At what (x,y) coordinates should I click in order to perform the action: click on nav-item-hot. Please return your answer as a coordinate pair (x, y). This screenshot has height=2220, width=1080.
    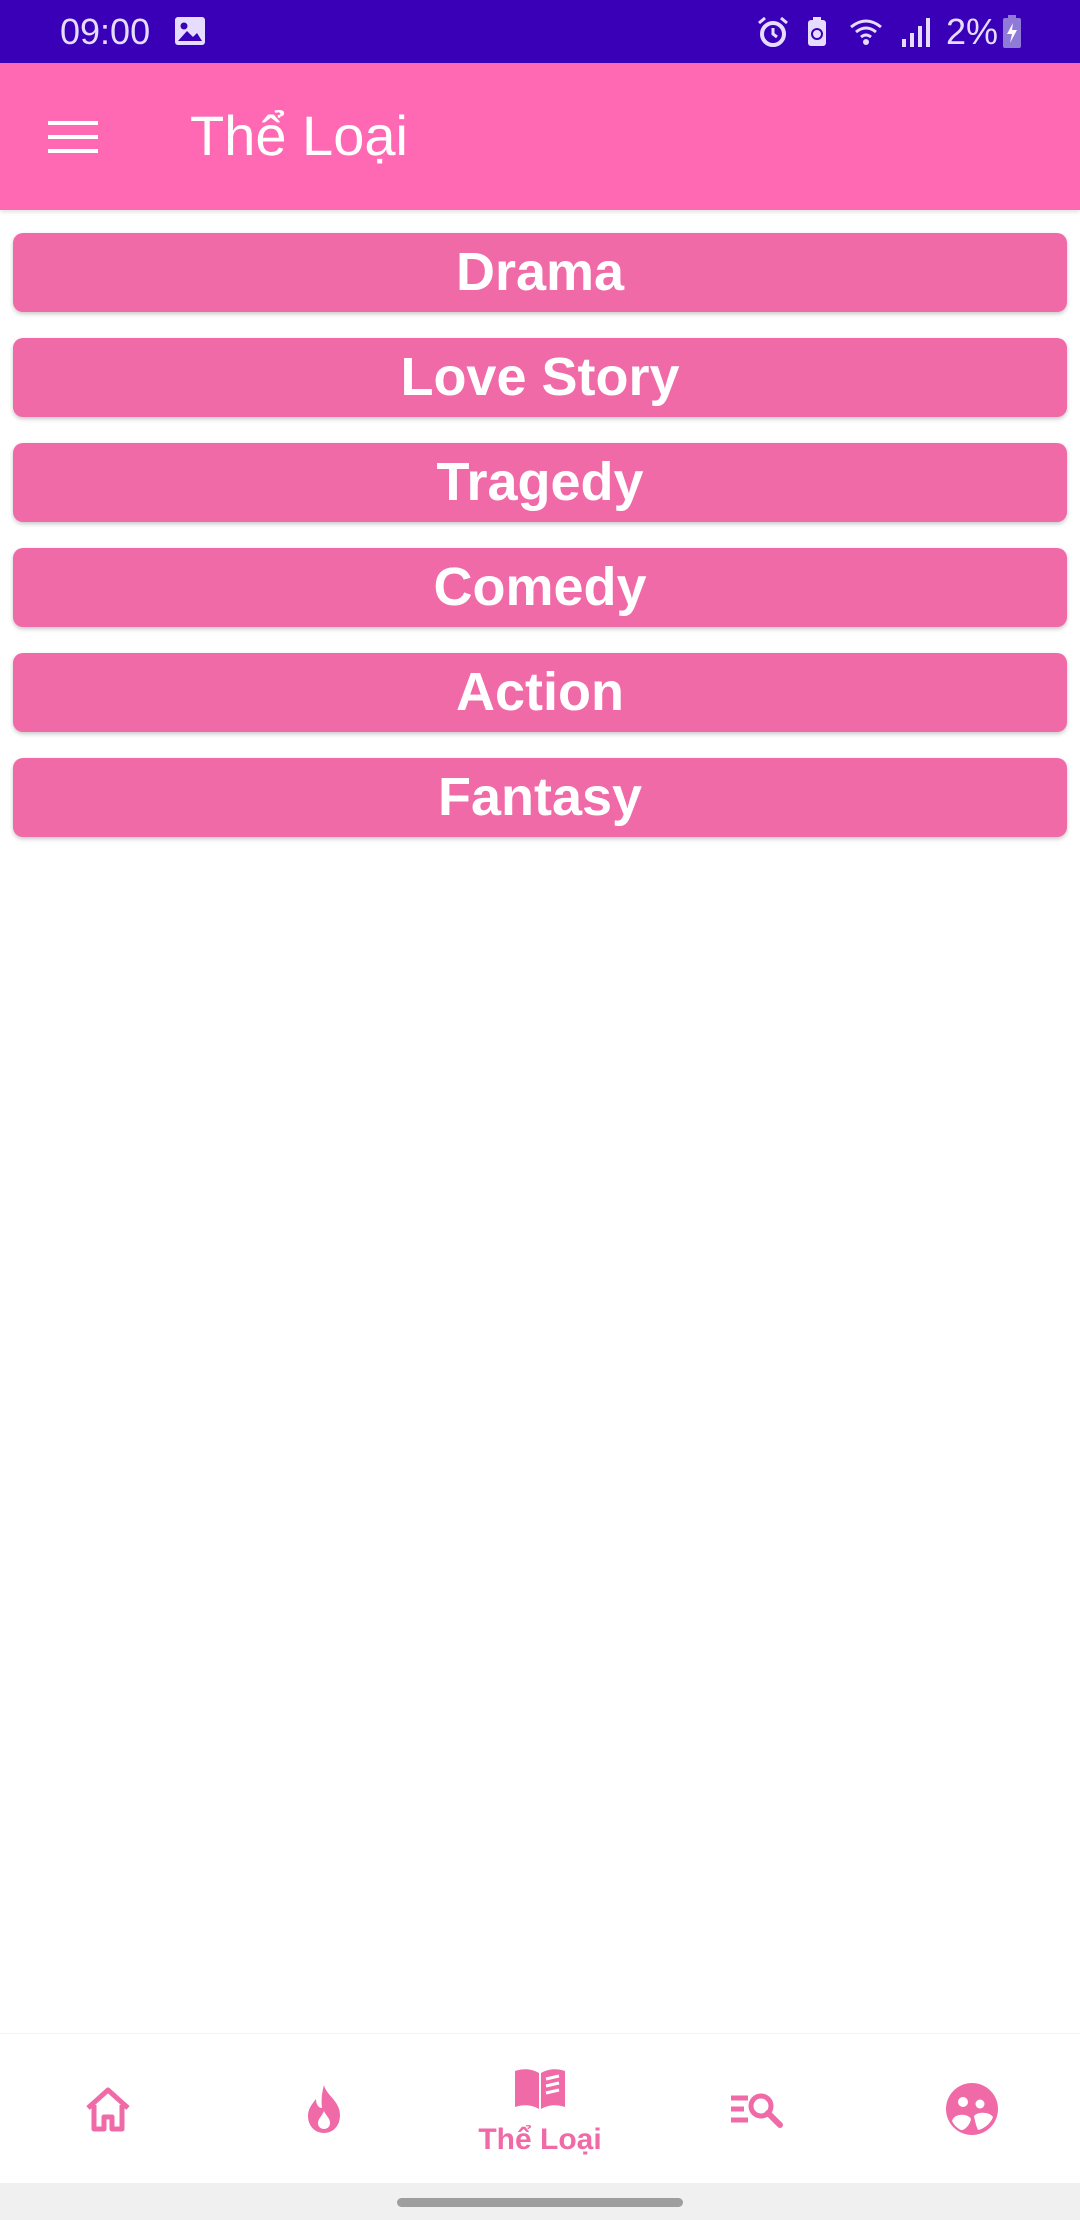
    Looking at the image, I should click on (324, 2109).